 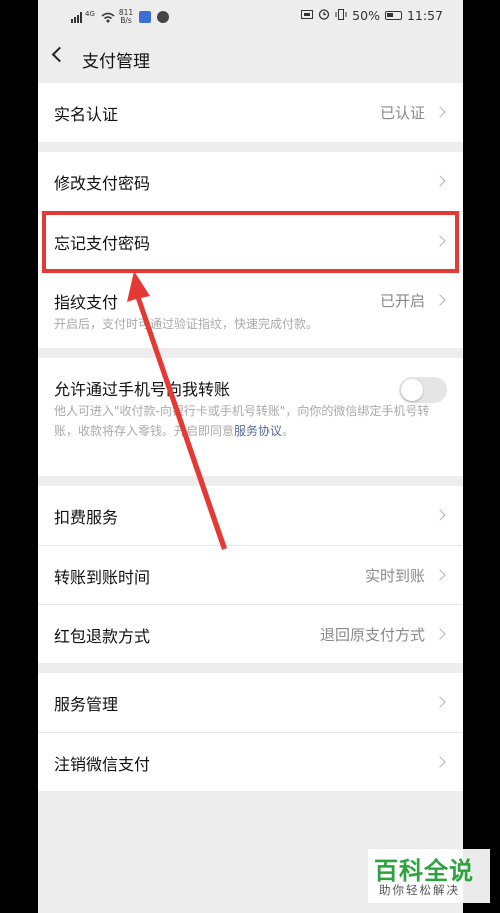 I want to click on row-label: 允许通过手机号向我转账, so click(x=142, y=389).